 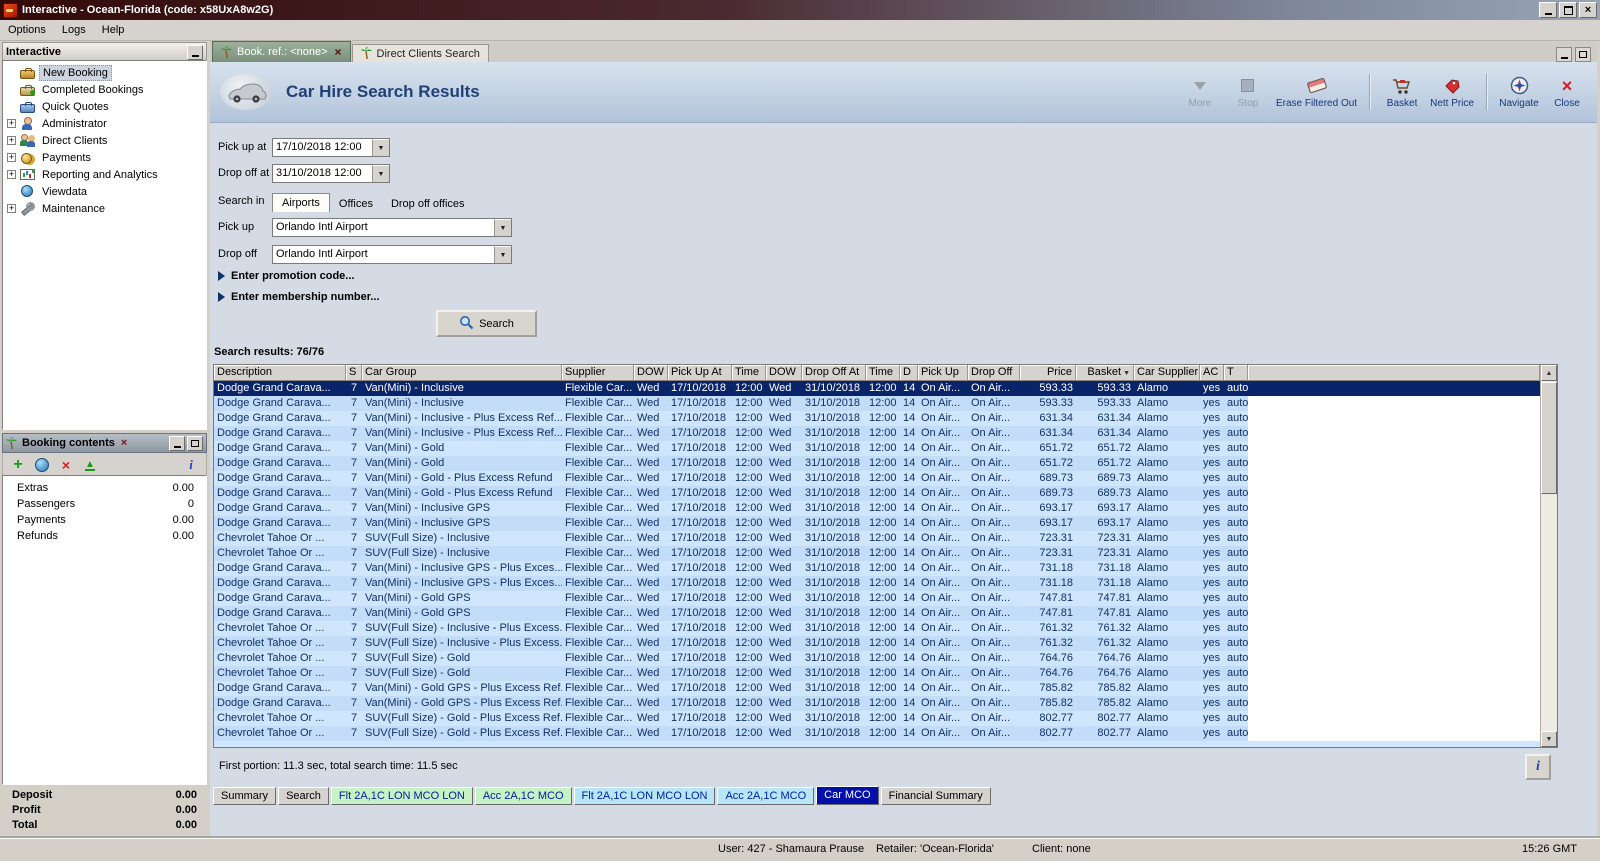 What do you see at coordinates (1167, 373) in the screenshot?
I see `column-header-car-supplier: Car Supplier` at bounding box center [1167, 373].